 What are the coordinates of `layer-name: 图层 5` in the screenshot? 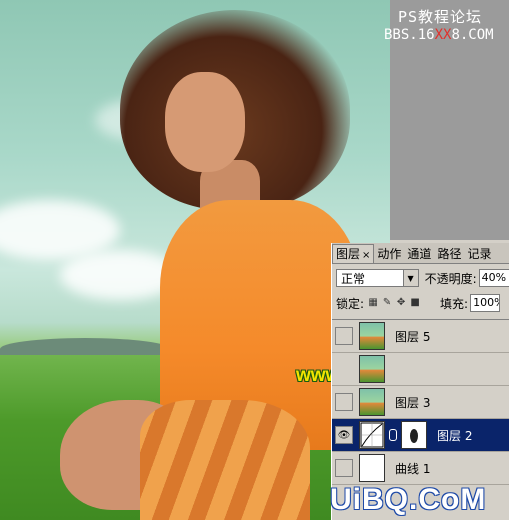 It's located at (413, 336).